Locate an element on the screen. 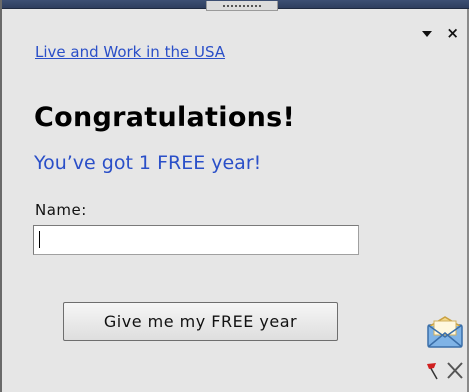 The image size is (469, 392). chevron-down-icon is located at coordinates (427, 33).